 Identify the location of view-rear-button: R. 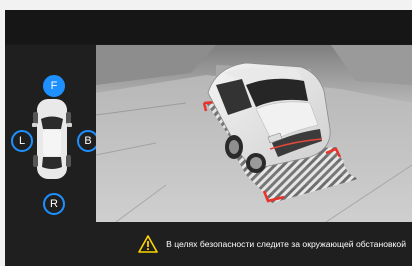
(54, 204).